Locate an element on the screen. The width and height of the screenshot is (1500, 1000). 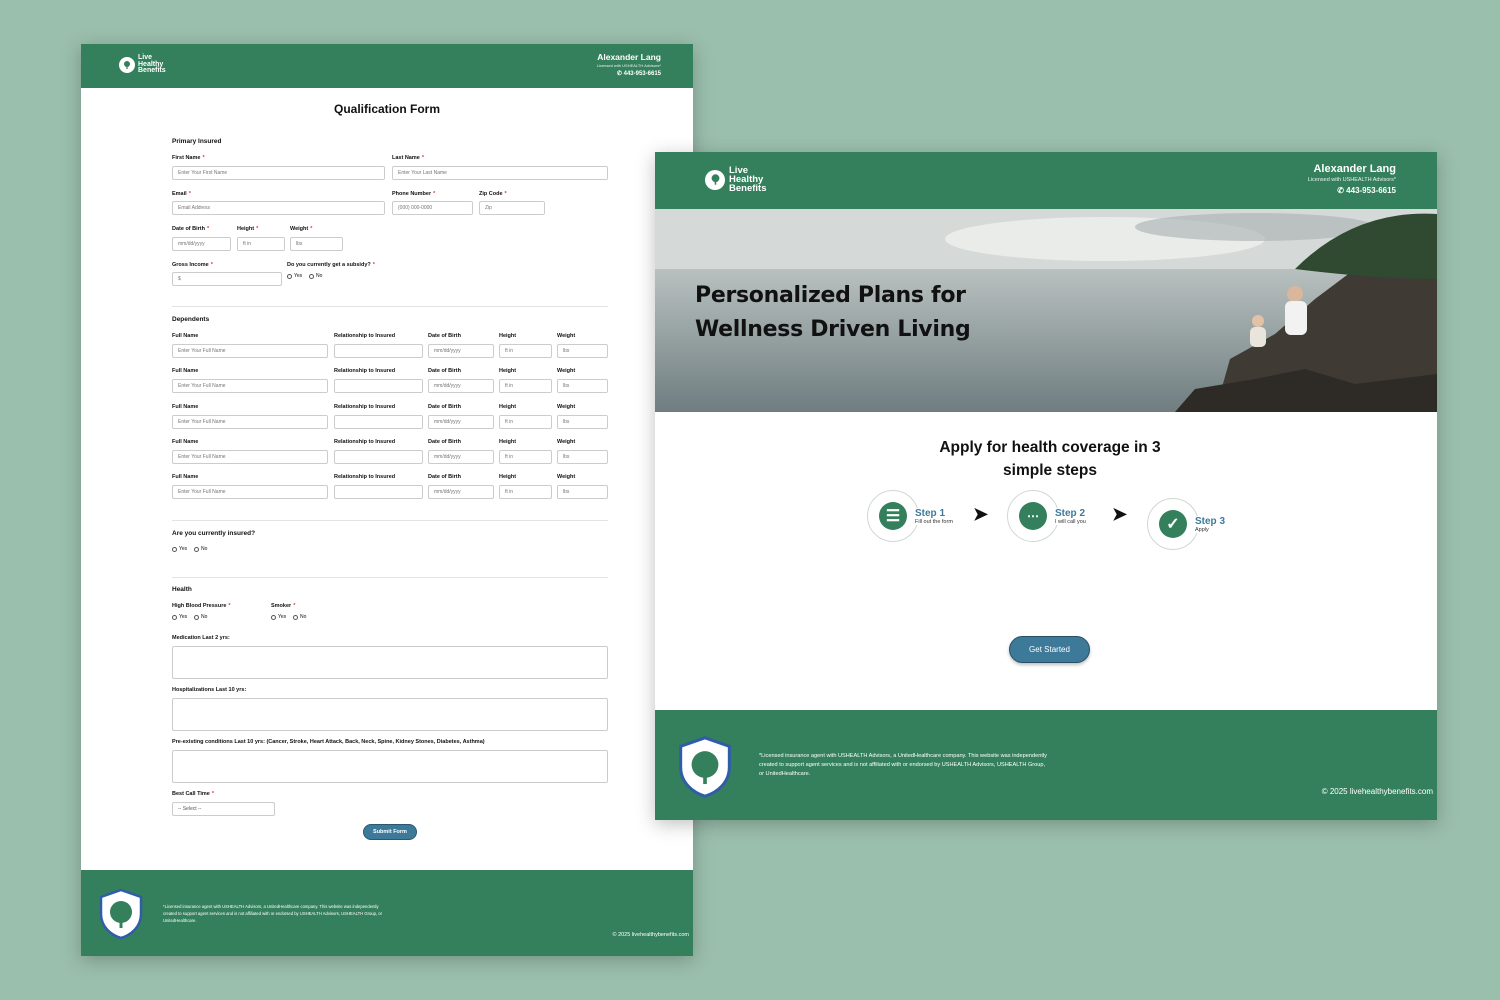
height-input is located at coordinates (261, 244).